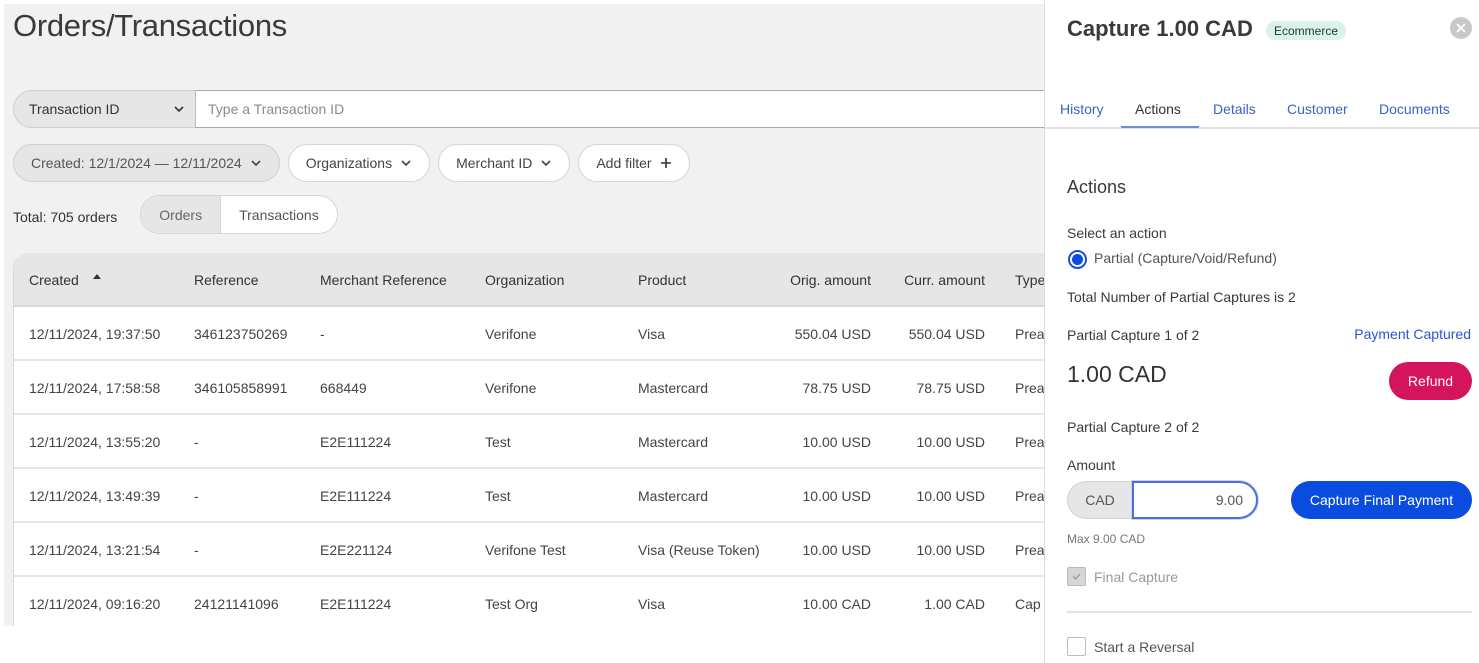 The image size is (1479, 663). What do you see at coordinates (555, 280) in the screenshot?
I see `column-header-organization: Organization` at bounding box center [555, 280].